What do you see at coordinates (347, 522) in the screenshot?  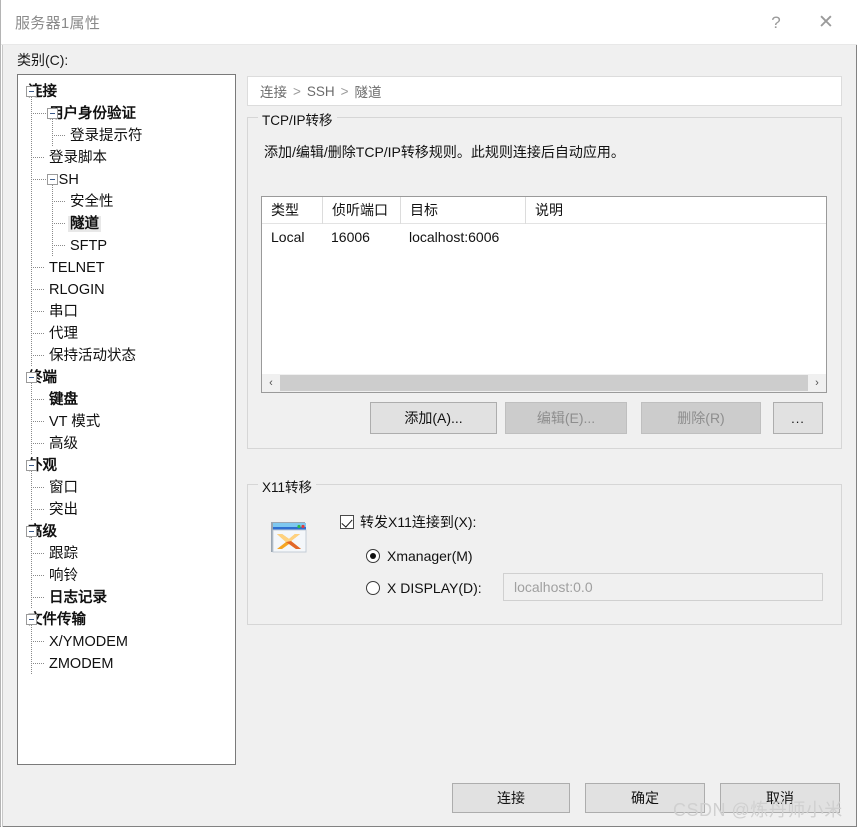 I see `forward-x11-checkbox` at bounding box center [347, 522].